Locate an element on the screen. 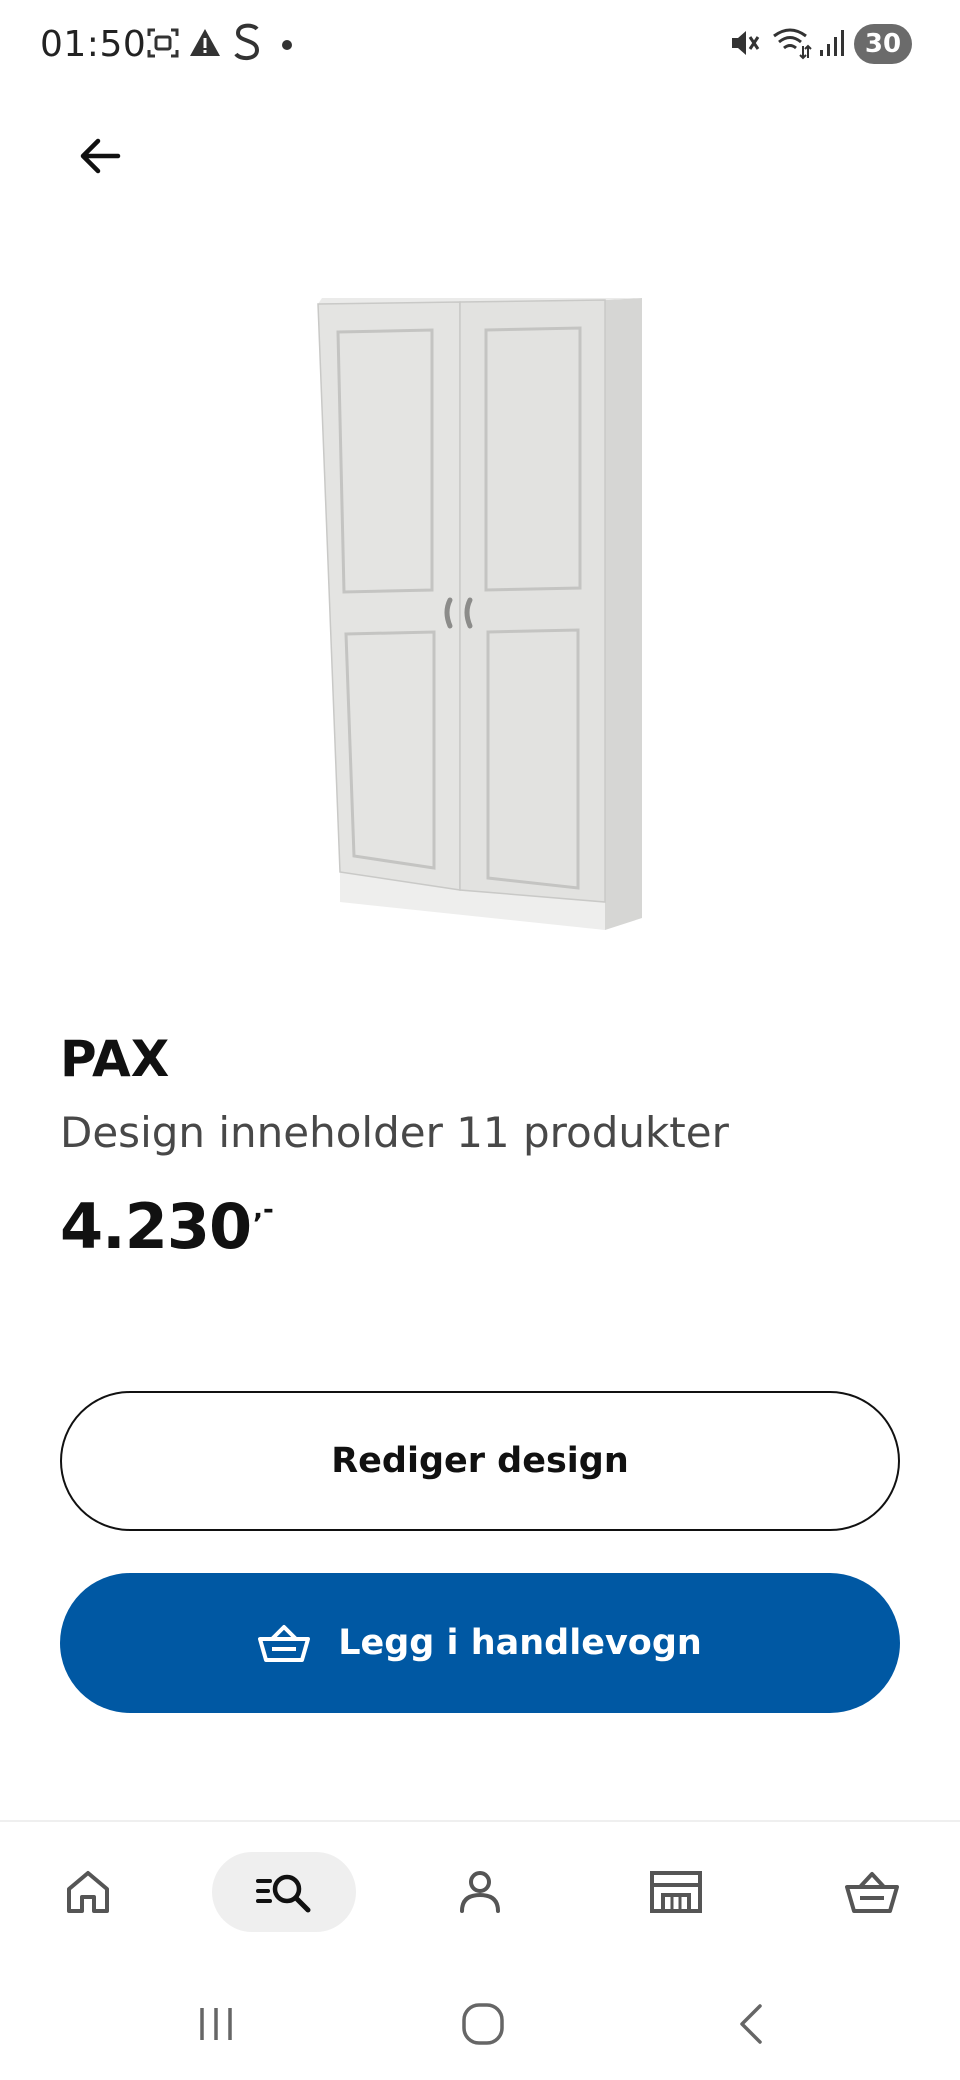 The image size is (960, 2080). product-price: 4.230,- is located at coordinates (167, 1226).